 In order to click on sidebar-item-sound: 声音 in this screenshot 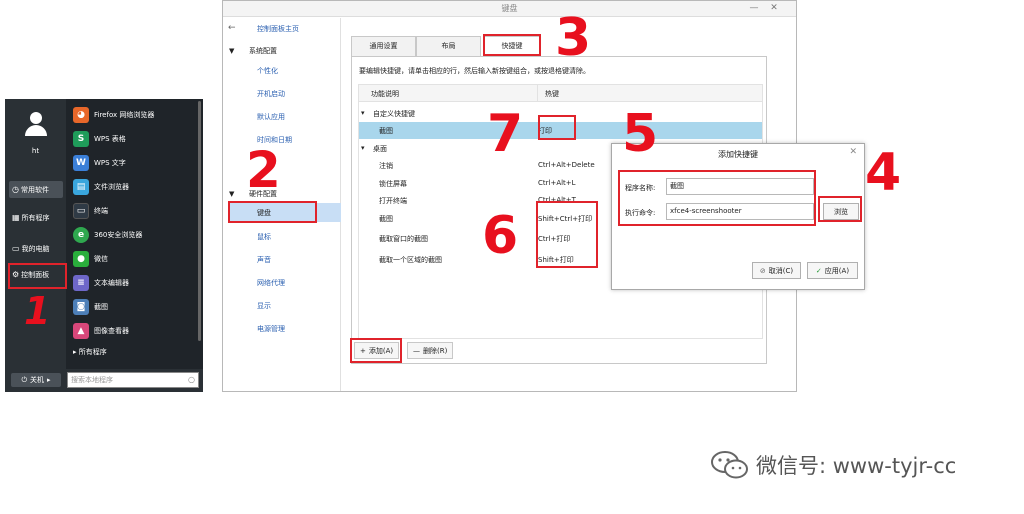, I will do `click(264, 260)`.